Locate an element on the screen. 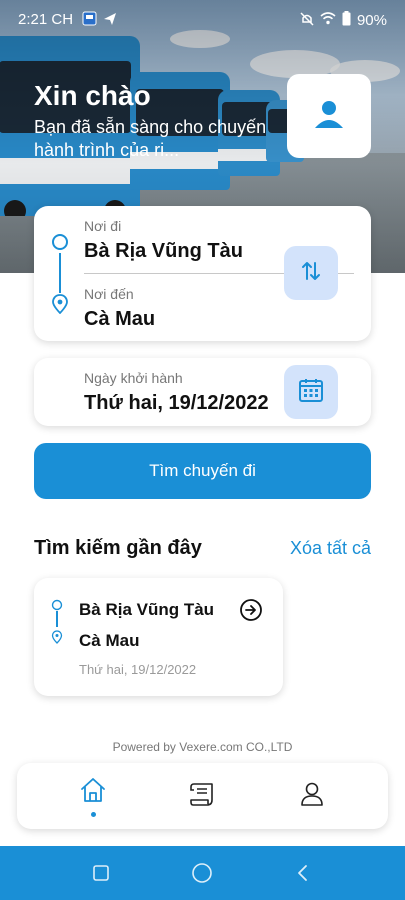 The image size is (405, 900). calendar-button is located at coordinates (311, 392).